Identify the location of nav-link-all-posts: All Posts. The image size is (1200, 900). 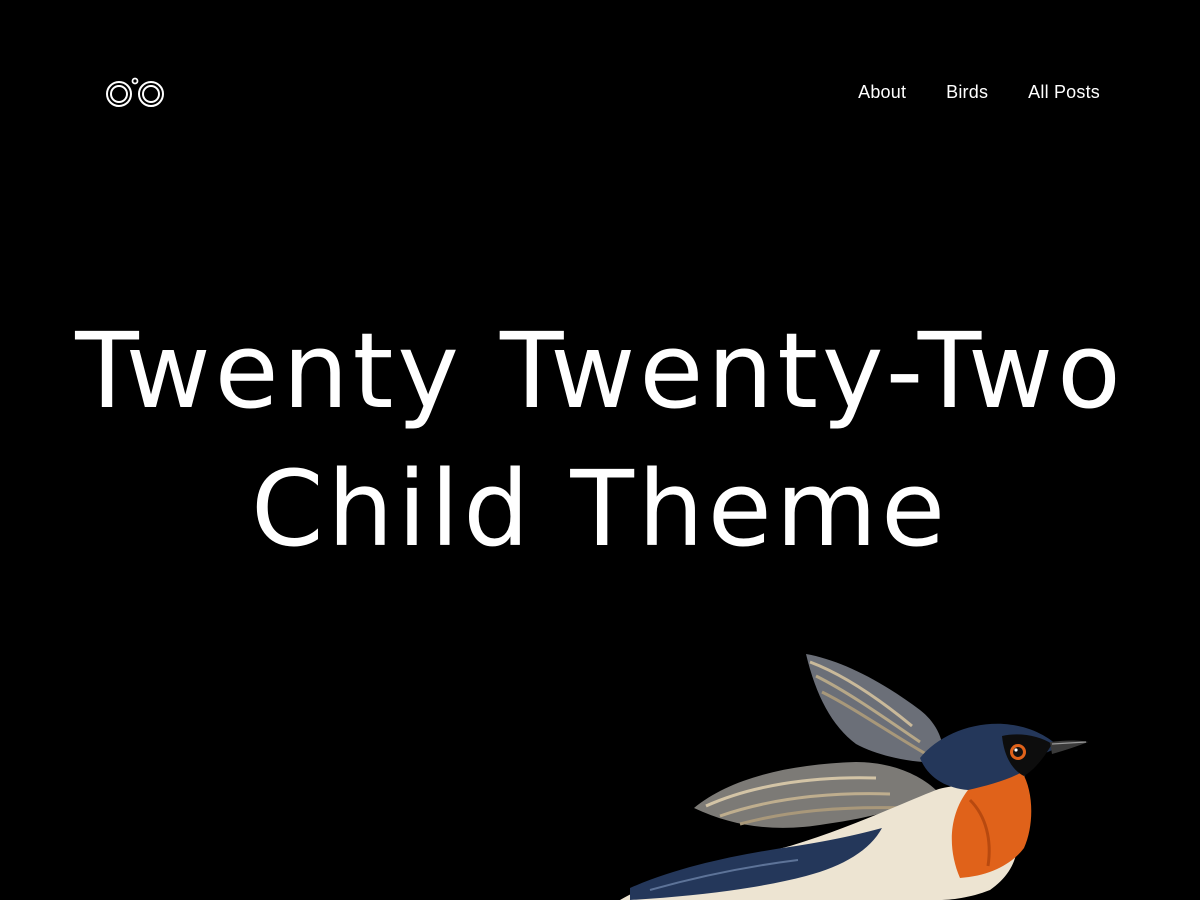
(1064, 92).